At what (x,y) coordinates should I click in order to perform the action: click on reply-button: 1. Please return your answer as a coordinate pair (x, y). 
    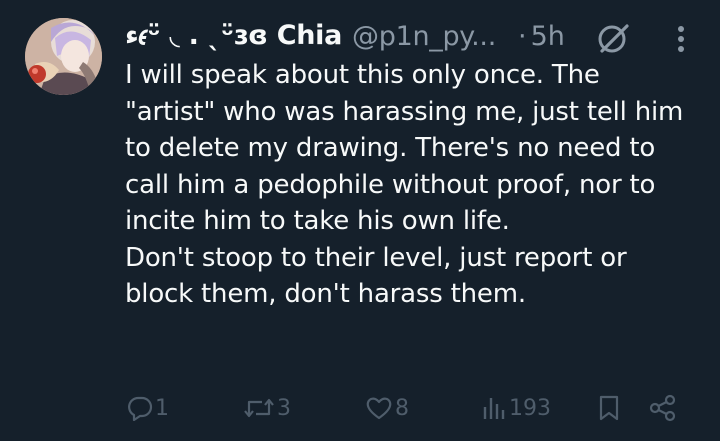
    Looking at the image, I should click on (148, 408).